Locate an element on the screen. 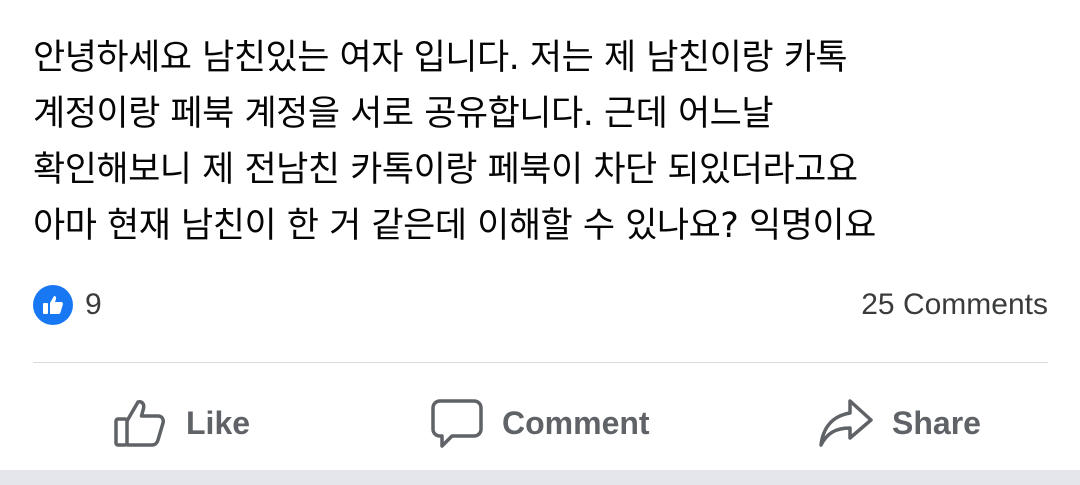  share-button: Share is located at coordinates (899, 423).